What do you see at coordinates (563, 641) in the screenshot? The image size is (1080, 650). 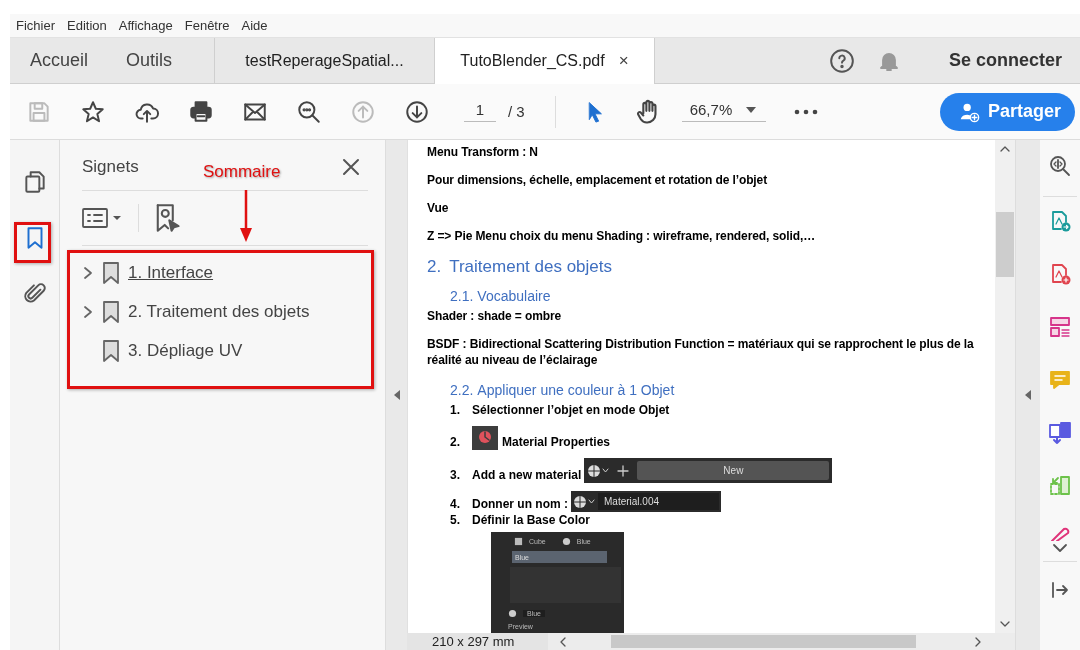 I see `scroll-left-icon` at bounding box center [563, 641].